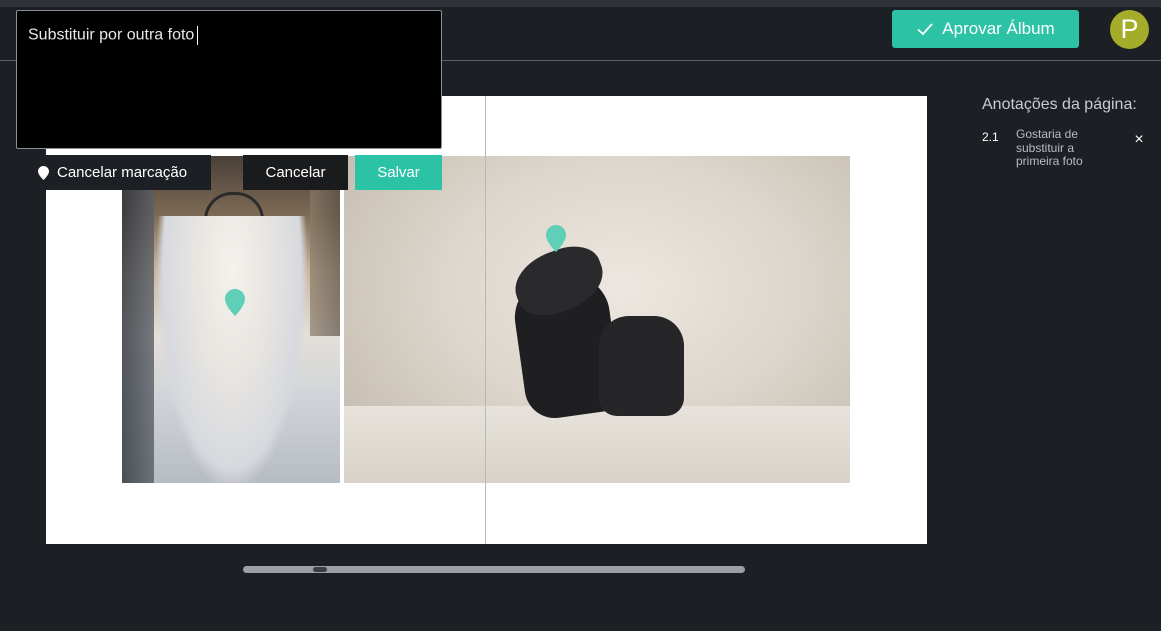  I want to click on note-text: Gostaria de substituir a primeira foto, so click(1049, 147).